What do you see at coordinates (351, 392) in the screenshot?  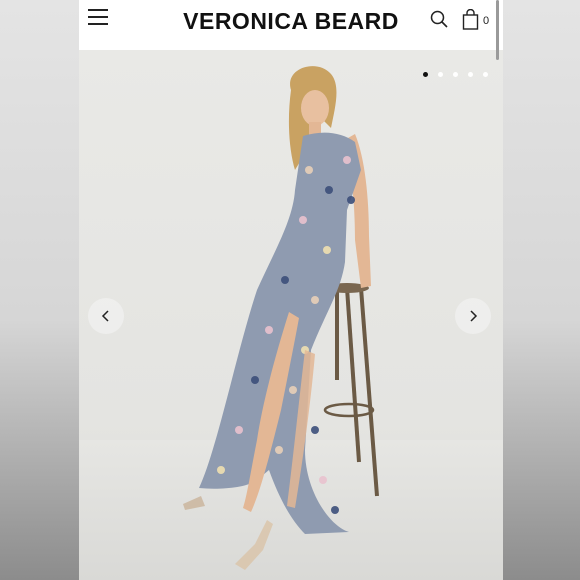 I see `bar-stool` at bounding box center [351, 392].